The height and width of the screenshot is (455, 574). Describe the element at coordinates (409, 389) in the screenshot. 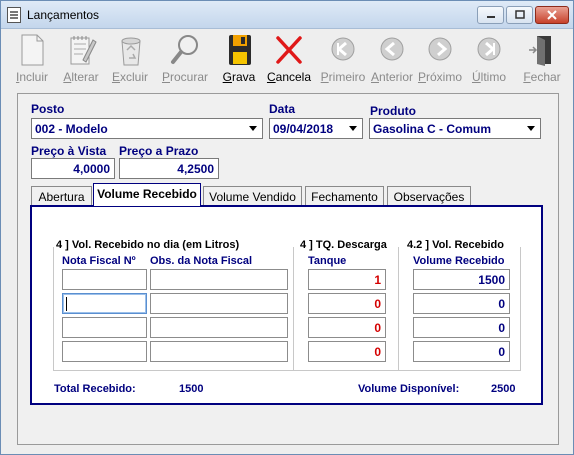

I see `volume-disponivel-label: Volume Disponível:` at that location.